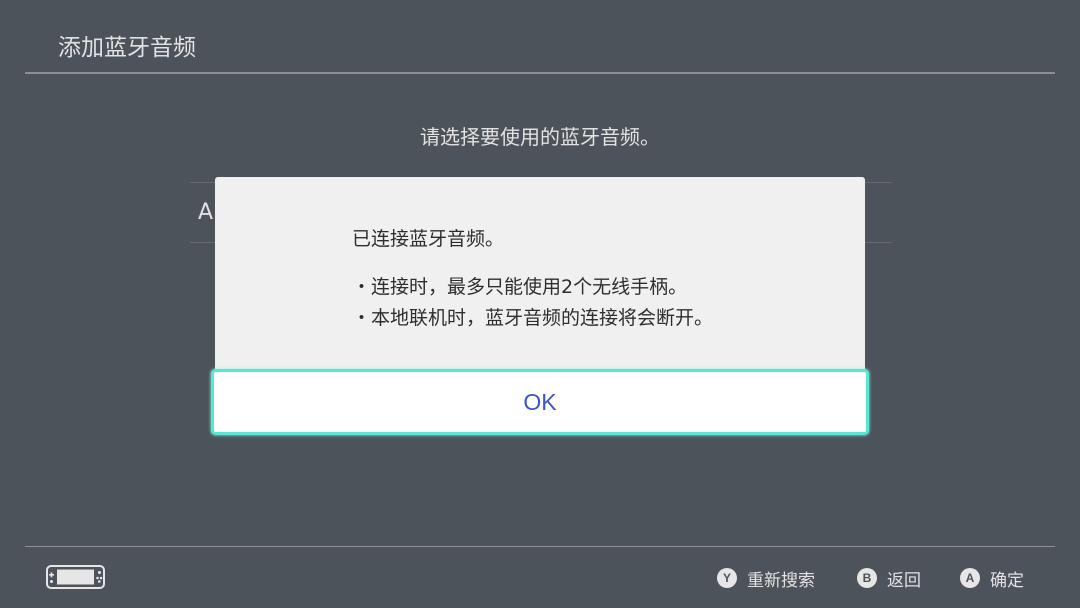 The height and width of the screenshot is (608, 1080). What do you see at coordinates (428, 239) in the screenshot?
I see `dialog-message: 已连接蓝牙音频。` at bounding box center [428, 239].